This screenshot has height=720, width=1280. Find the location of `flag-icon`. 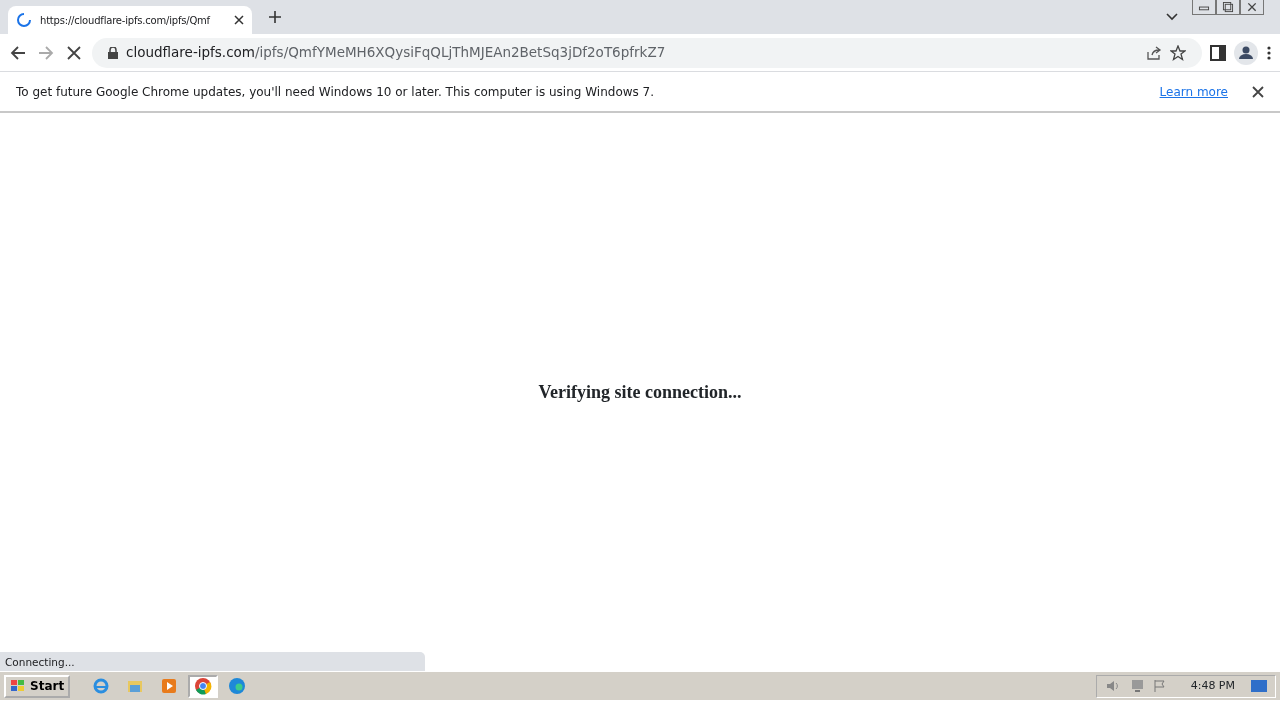

flag-icon is located at coordinates (1159, 686).